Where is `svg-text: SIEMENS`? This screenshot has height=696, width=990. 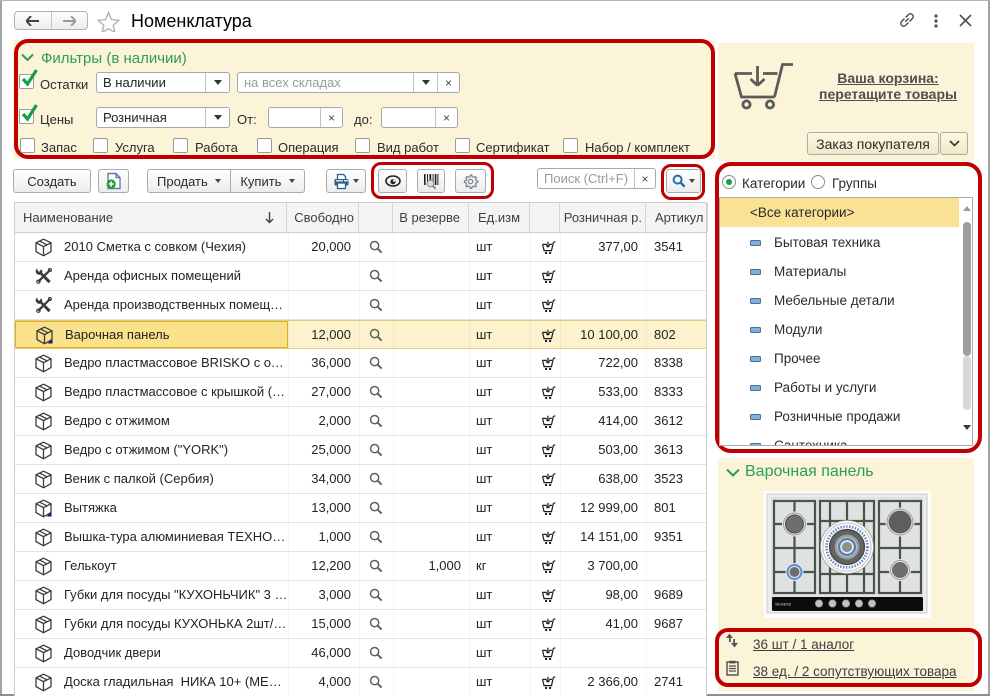 svg-text: SIEMENS is located at coordinates (783, 605).